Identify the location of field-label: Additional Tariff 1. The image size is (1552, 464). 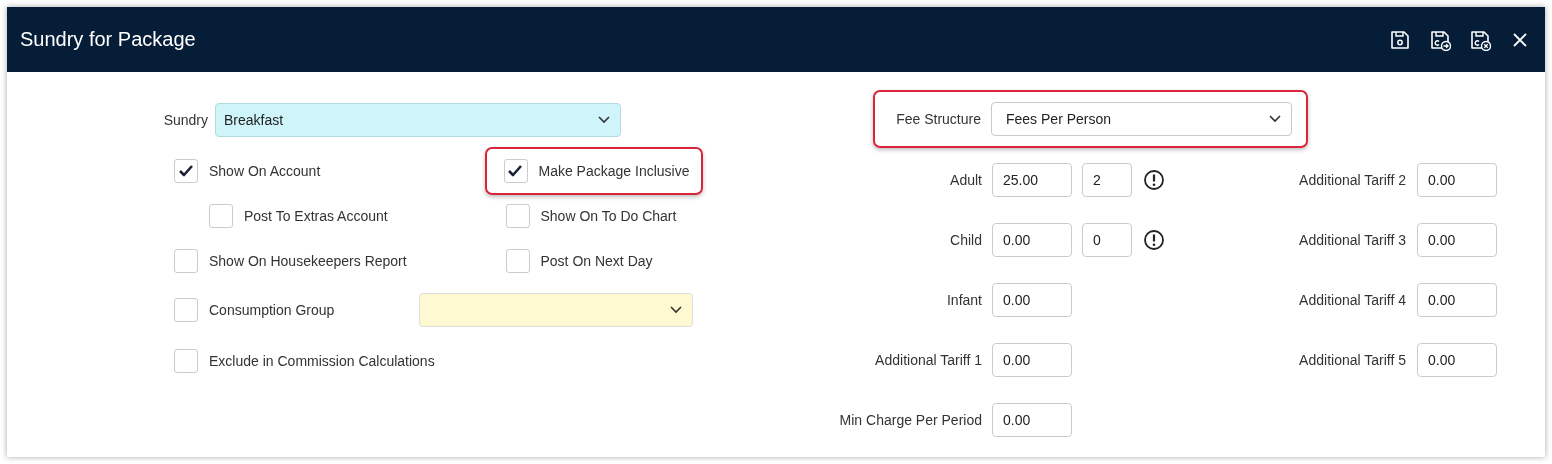
(928, 360).